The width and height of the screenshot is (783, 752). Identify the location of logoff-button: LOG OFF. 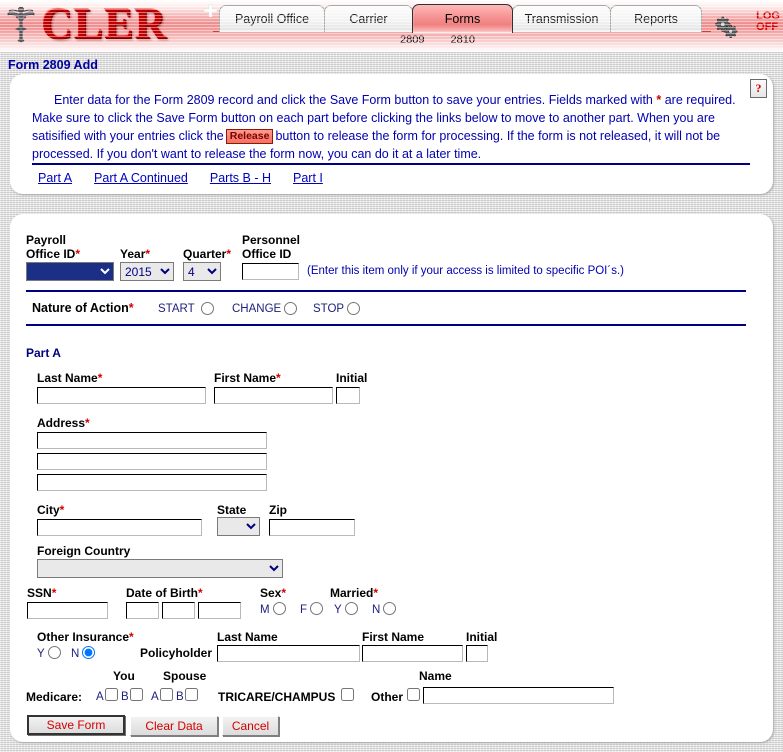
(768, 22).